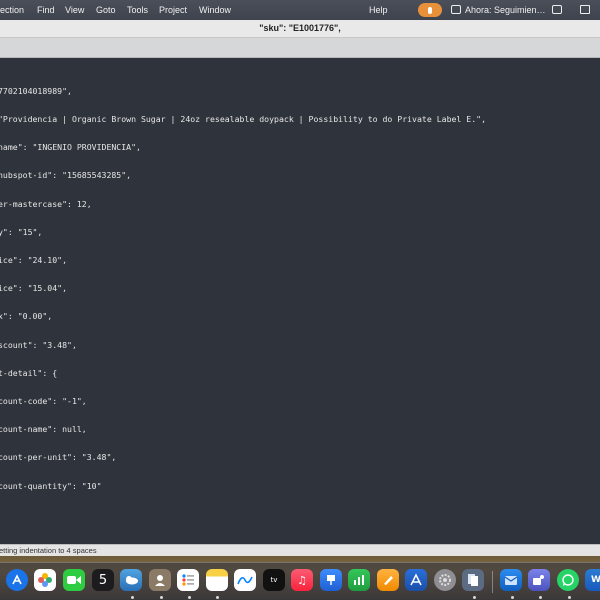 The image size is (600, 600). Describe the element at coordinates (592, 580) in the screenshot. I see `word-icon: W` at that location.